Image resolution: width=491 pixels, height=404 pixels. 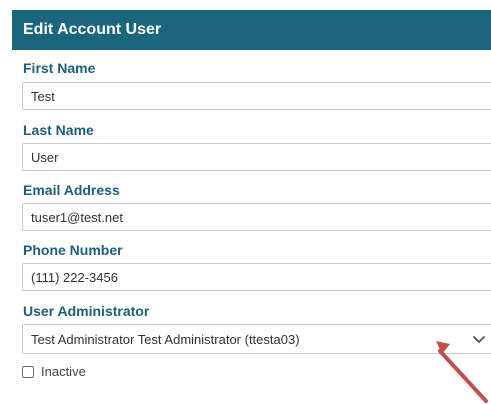 What do you see at coordinates (73, 250) in the screenshot?
I see `phone-label: Phone Number` at bounding box center [73, 250].